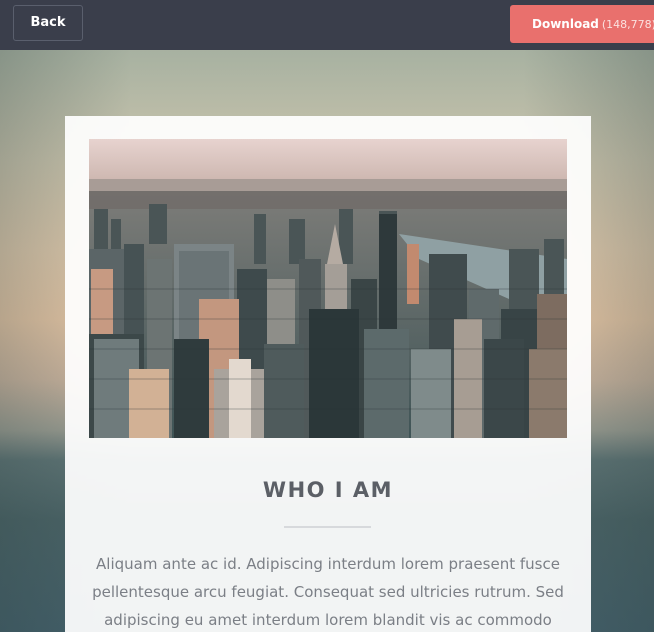 The image size is (654, 632). Describe the element at coordinates (627, 24) in the screenshot. I see `download-count: (148,778)` at that location.